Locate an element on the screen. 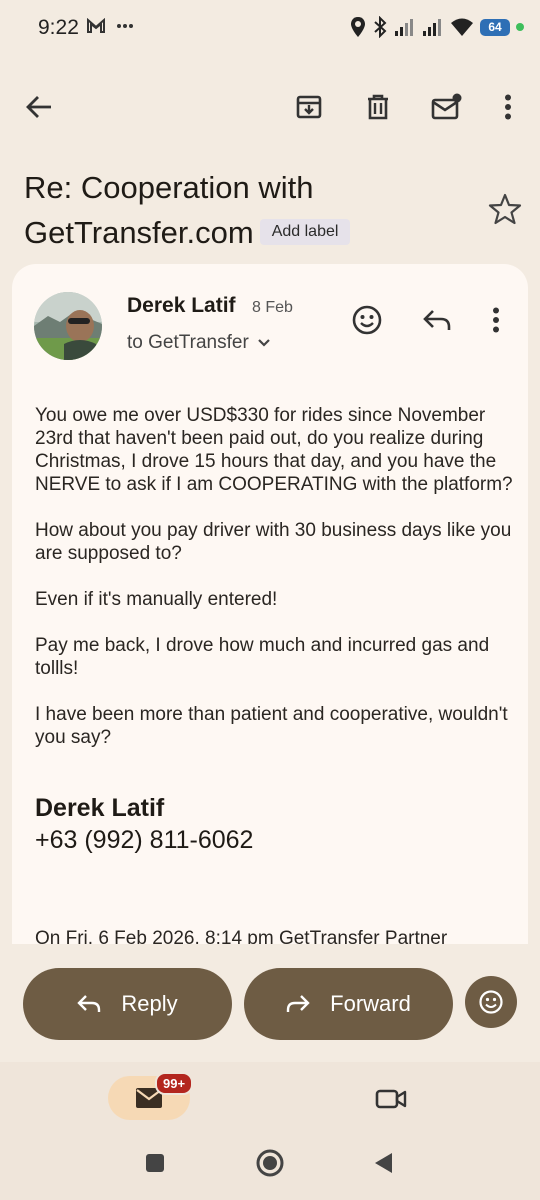 The height and width of the screenshot is (1200, 540). location-icon is located at coordinates (358, 27).